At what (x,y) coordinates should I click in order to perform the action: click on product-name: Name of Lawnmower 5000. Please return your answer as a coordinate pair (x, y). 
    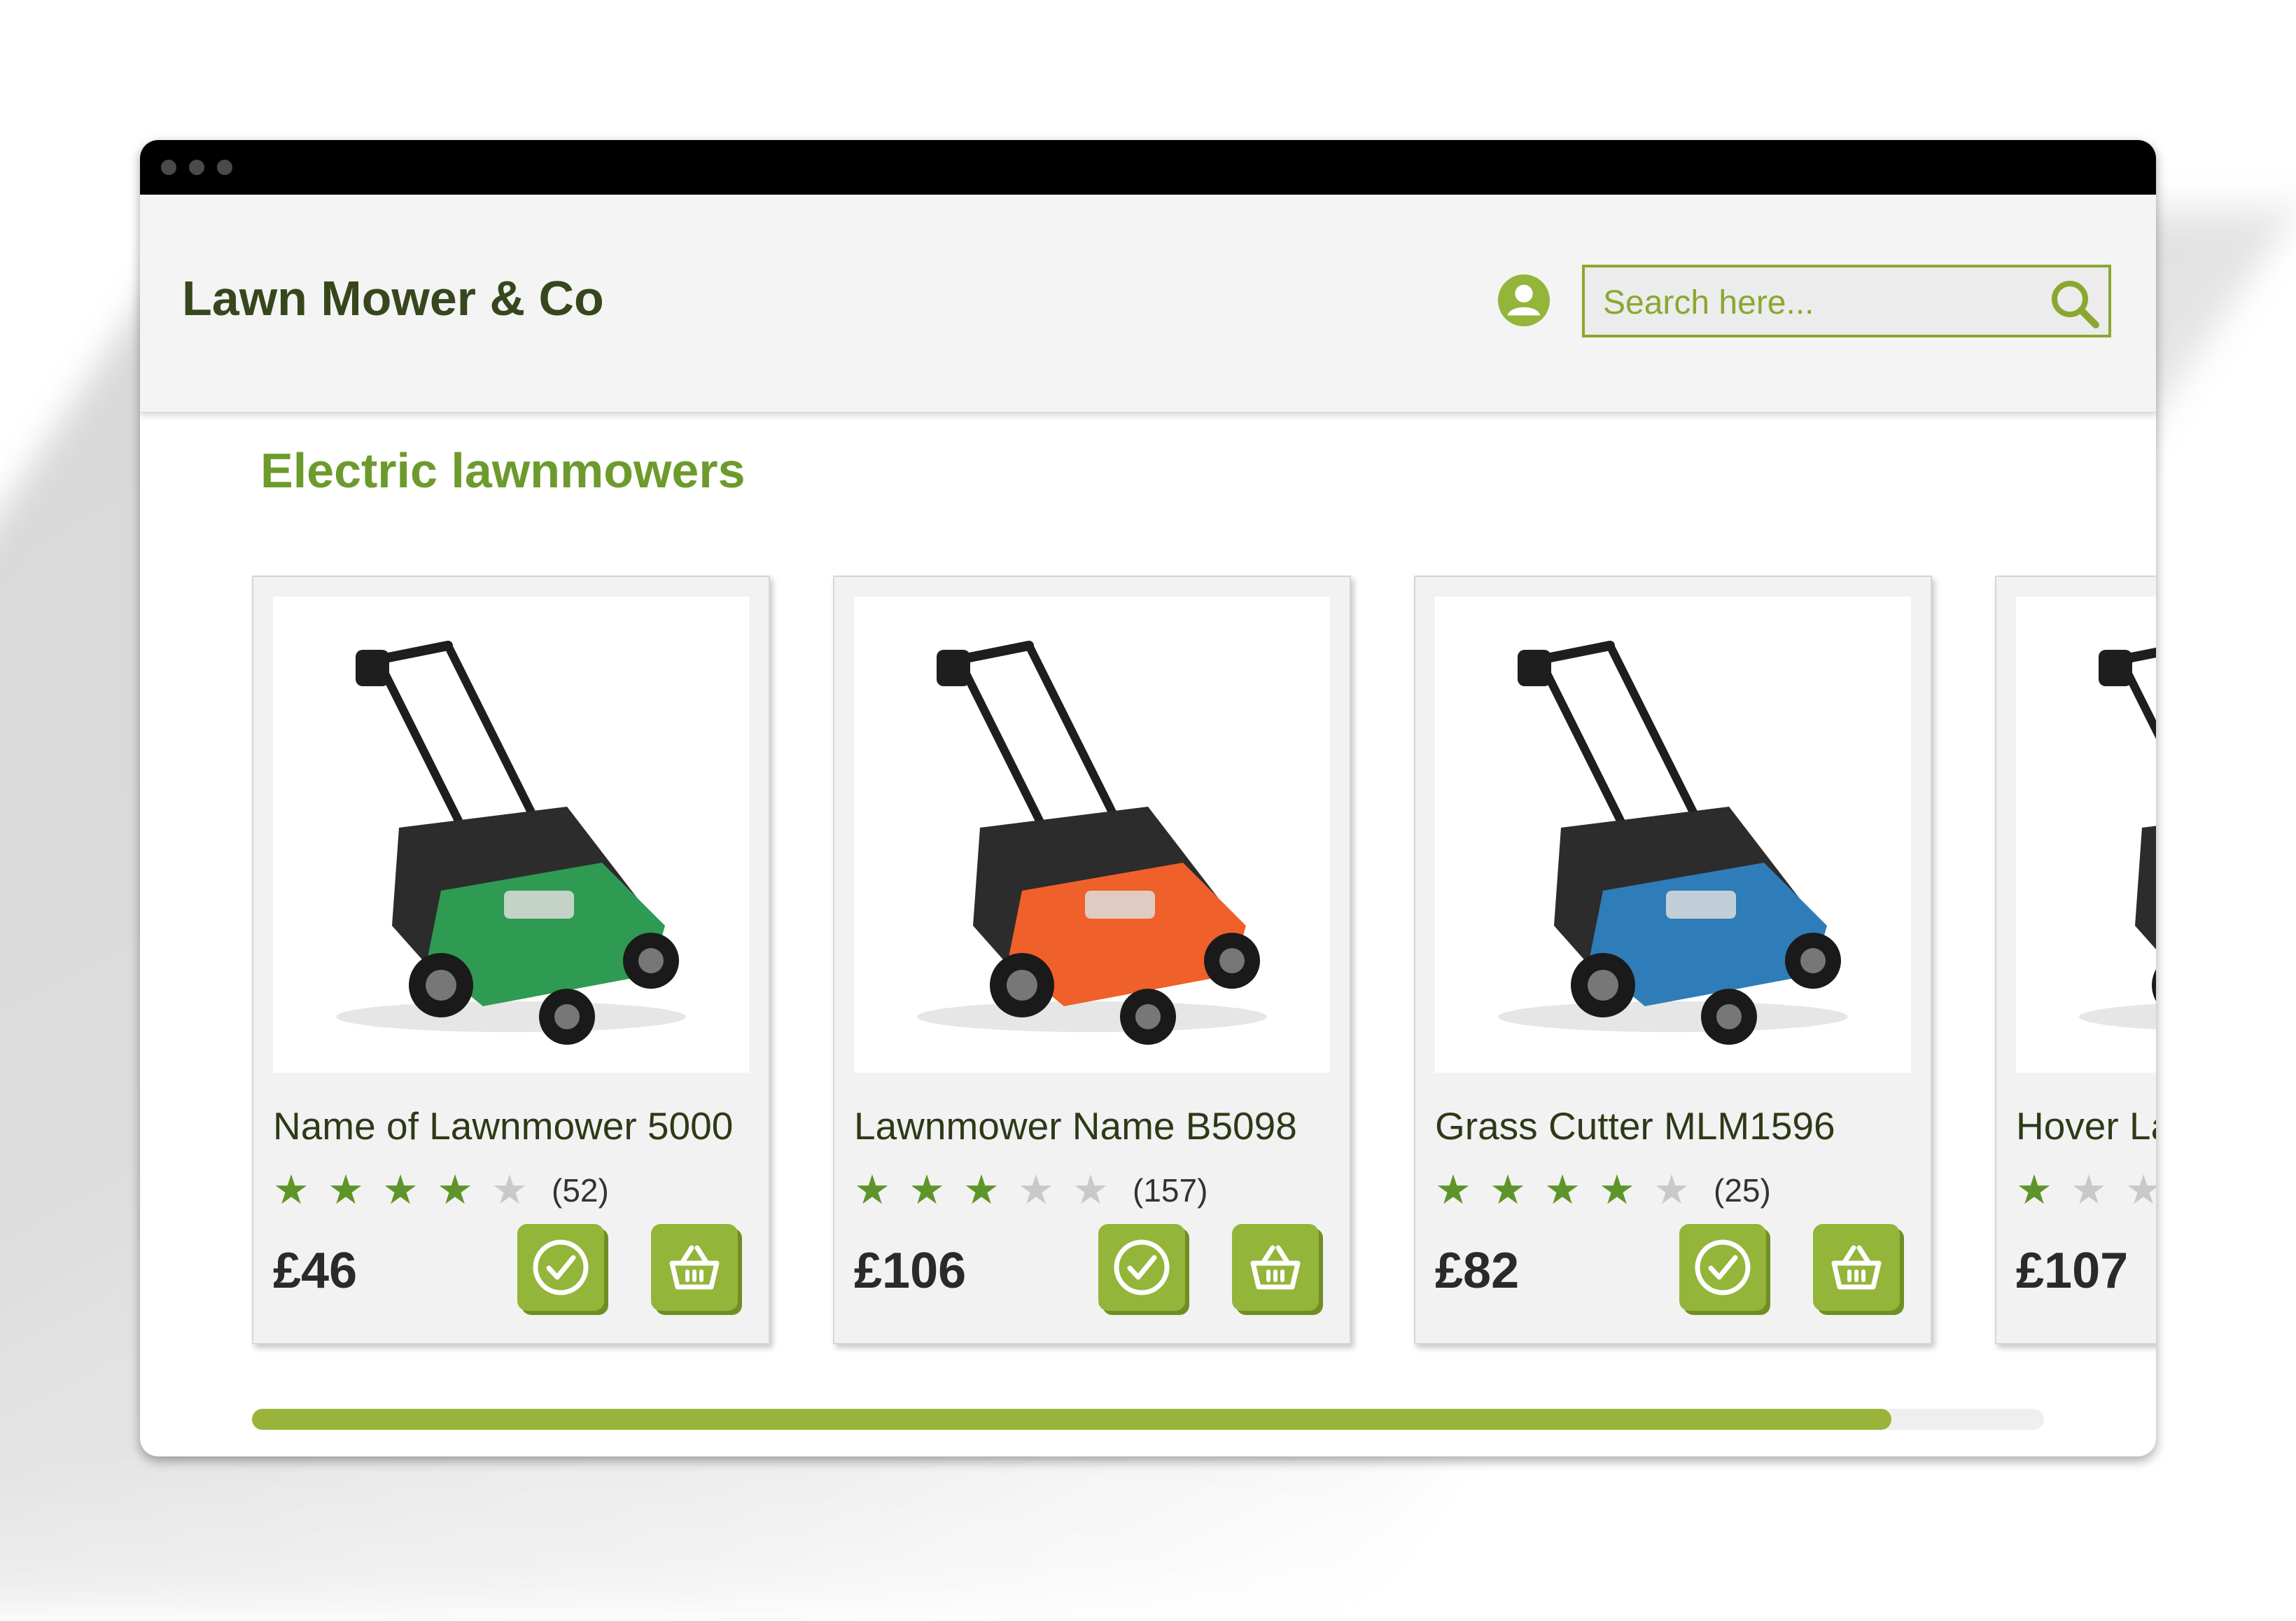
    Looking at the image, I should click on (503, 1126).